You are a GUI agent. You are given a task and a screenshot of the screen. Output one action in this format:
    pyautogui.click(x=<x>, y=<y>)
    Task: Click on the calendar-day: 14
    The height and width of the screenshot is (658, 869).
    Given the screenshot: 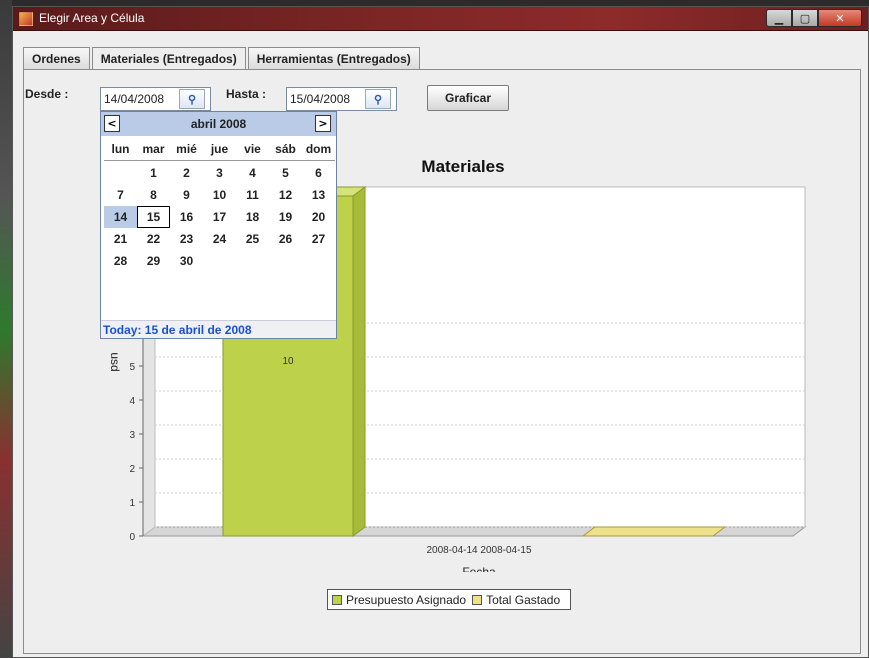 What is the action you would take?
    pyautogui.click(x=120, y=217)
    